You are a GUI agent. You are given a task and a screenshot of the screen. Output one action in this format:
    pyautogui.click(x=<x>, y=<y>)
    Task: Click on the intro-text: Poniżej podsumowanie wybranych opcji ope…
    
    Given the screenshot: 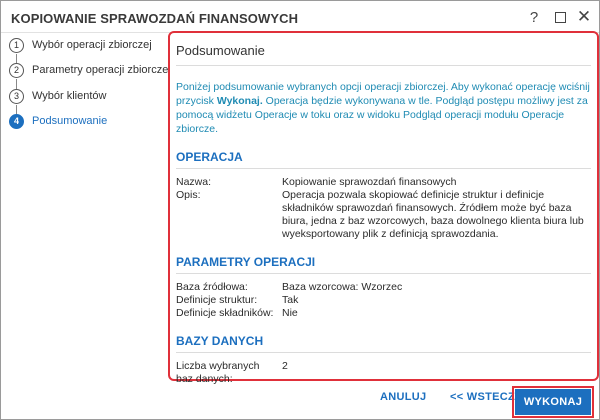 What is the action you would take?
    pyautogui.click(x=383, y=108)
    